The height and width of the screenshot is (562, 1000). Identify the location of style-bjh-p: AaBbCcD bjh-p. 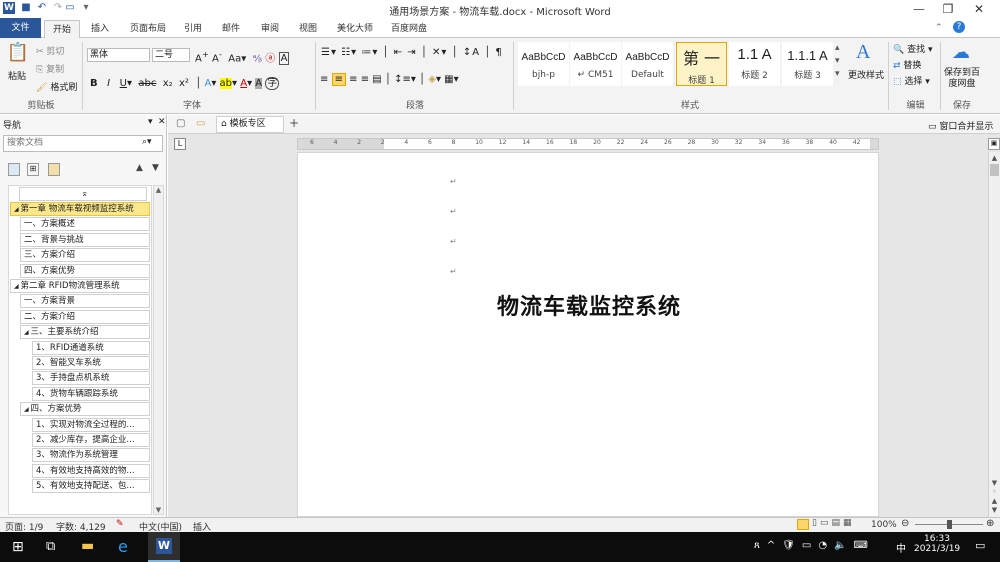
(543, 64).